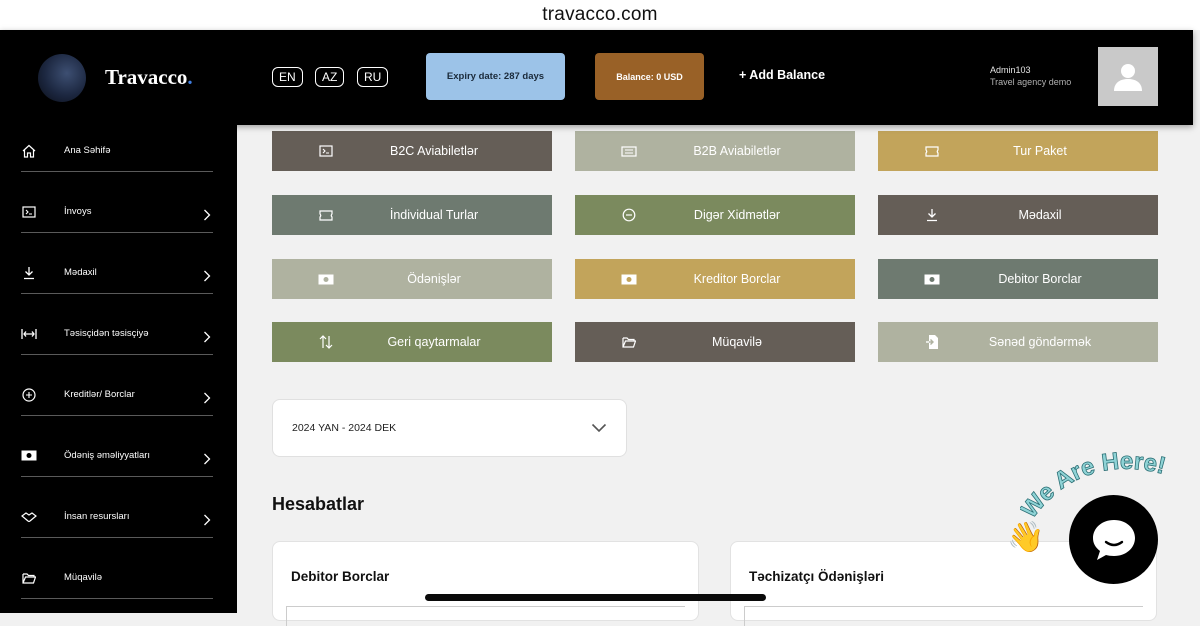  I want to click on tile-individual-tours: İndividual Turlar, so click(412, 215).